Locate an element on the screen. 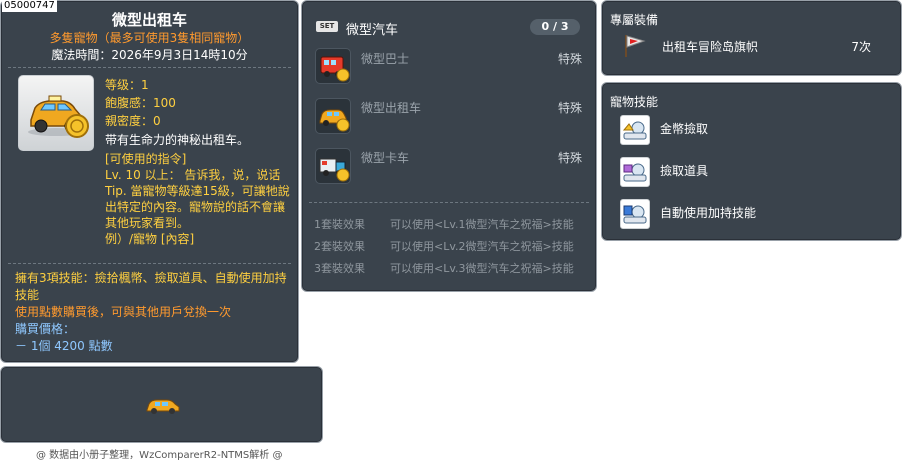 This screenshot has width=902, height=462. set-item-name: 微型巴士 is located at coordinates (385, 59).